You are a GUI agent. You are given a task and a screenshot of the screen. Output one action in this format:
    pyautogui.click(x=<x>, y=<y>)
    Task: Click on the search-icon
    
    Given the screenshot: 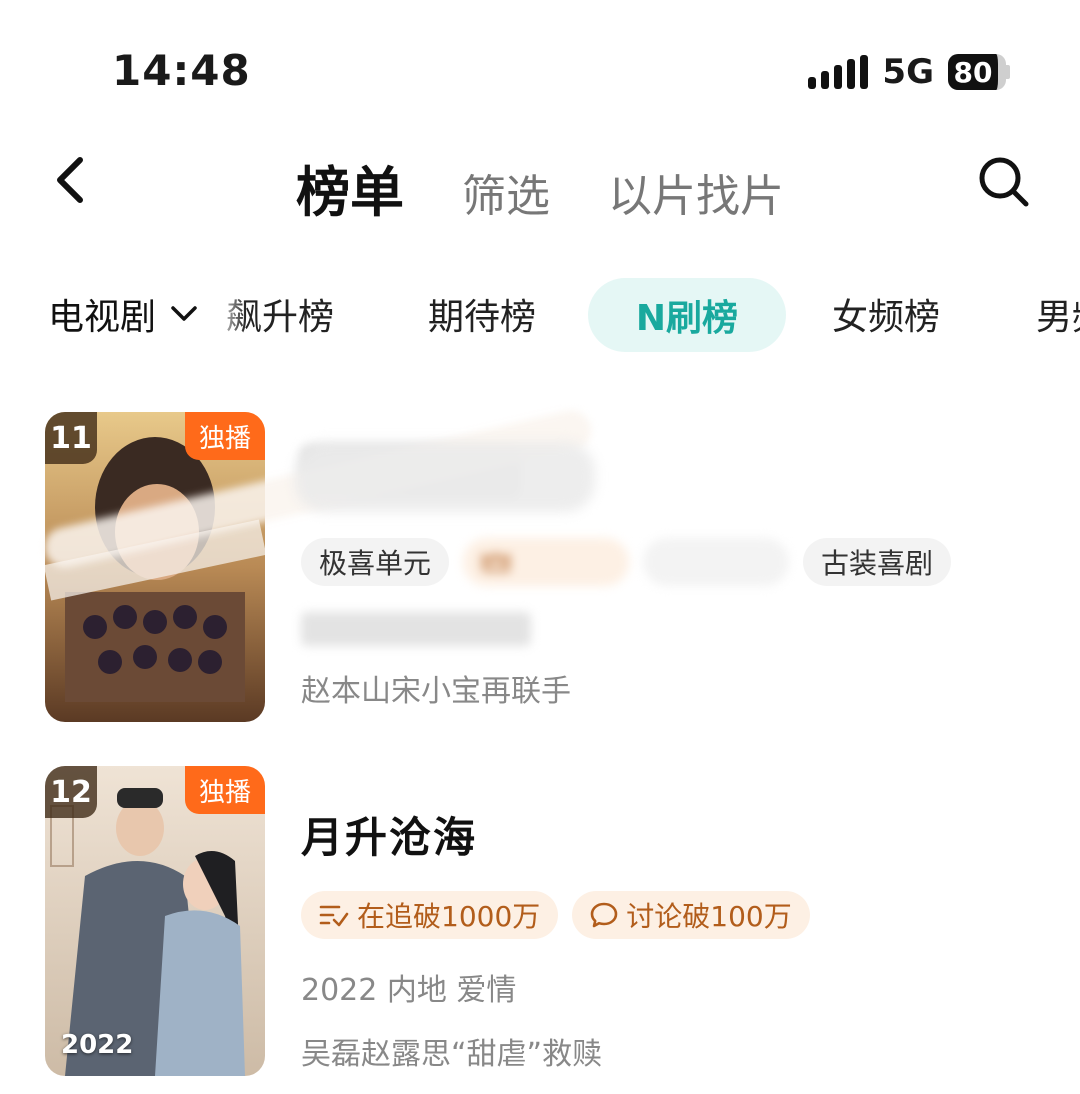 What is the action you would take?
    pyautogui.click(x=1004, y=182)
    